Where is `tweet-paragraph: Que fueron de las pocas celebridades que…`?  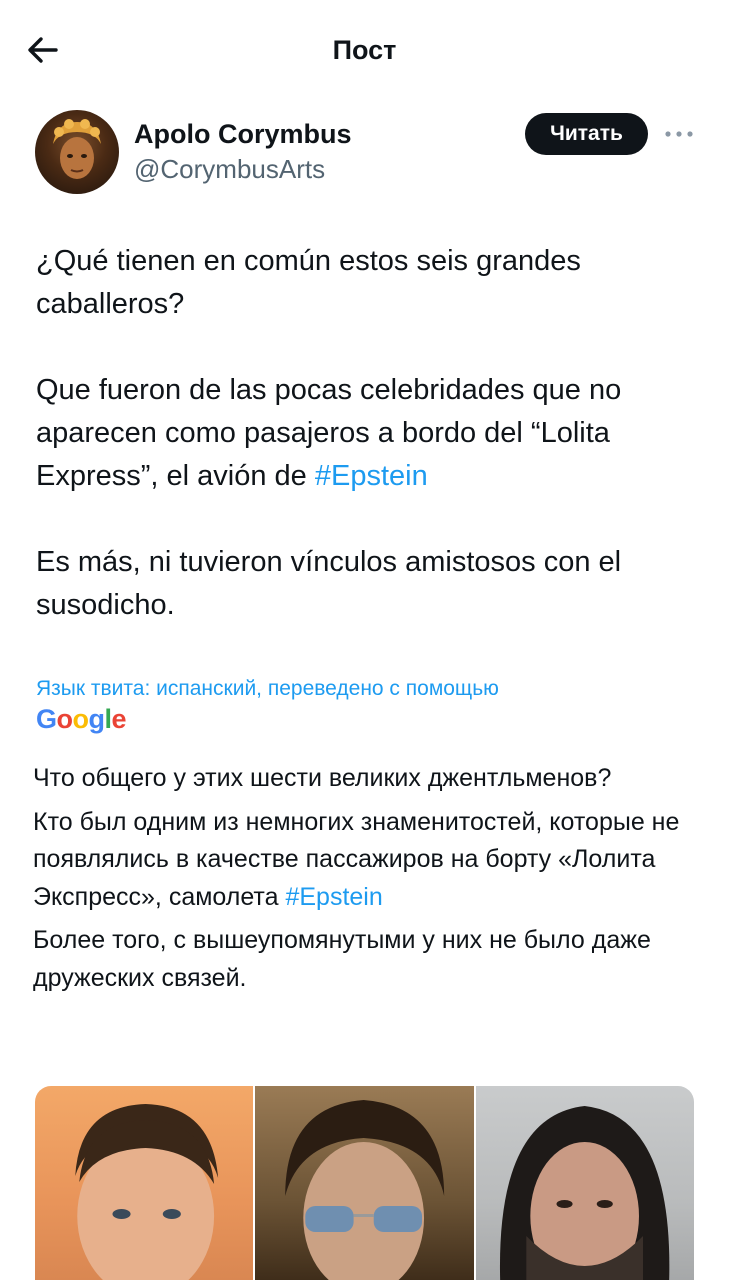
tweet-paragraph: Que fueron de las pocas celebridades que… is located at coordinates (366, 433).